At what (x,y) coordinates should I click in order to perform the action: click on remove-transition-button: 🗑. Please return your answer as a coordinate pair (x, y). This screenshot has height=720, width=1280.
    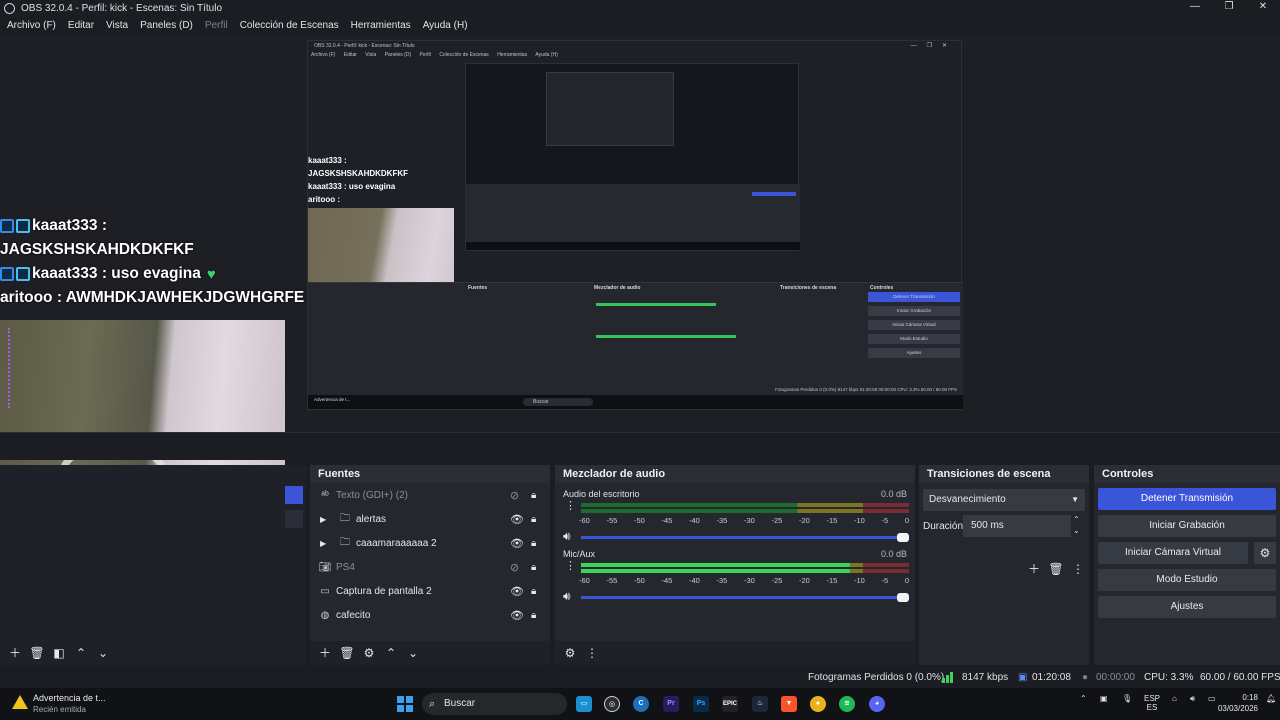
    Looking at the image, I should click on (1056, 569).